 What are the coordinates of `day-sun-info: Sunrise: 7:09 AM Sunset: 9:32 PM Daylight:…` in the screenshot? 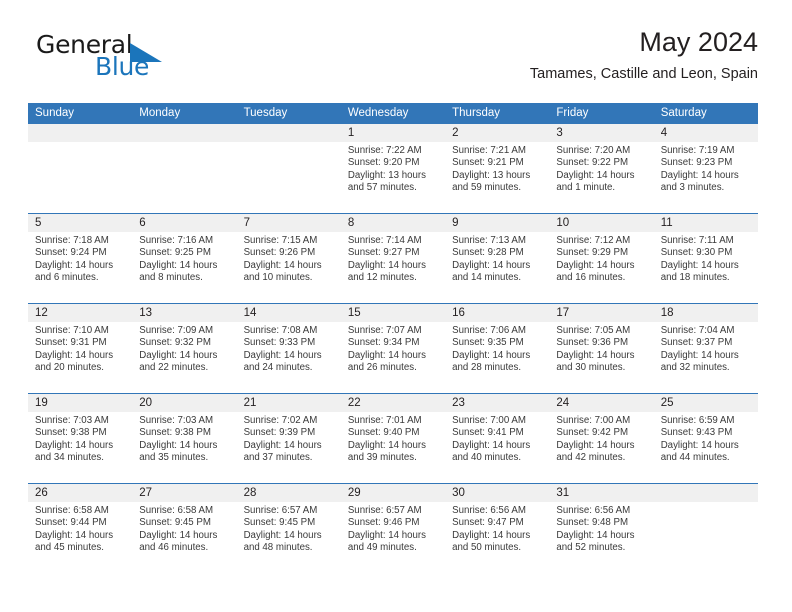 It's located at (184, 348).